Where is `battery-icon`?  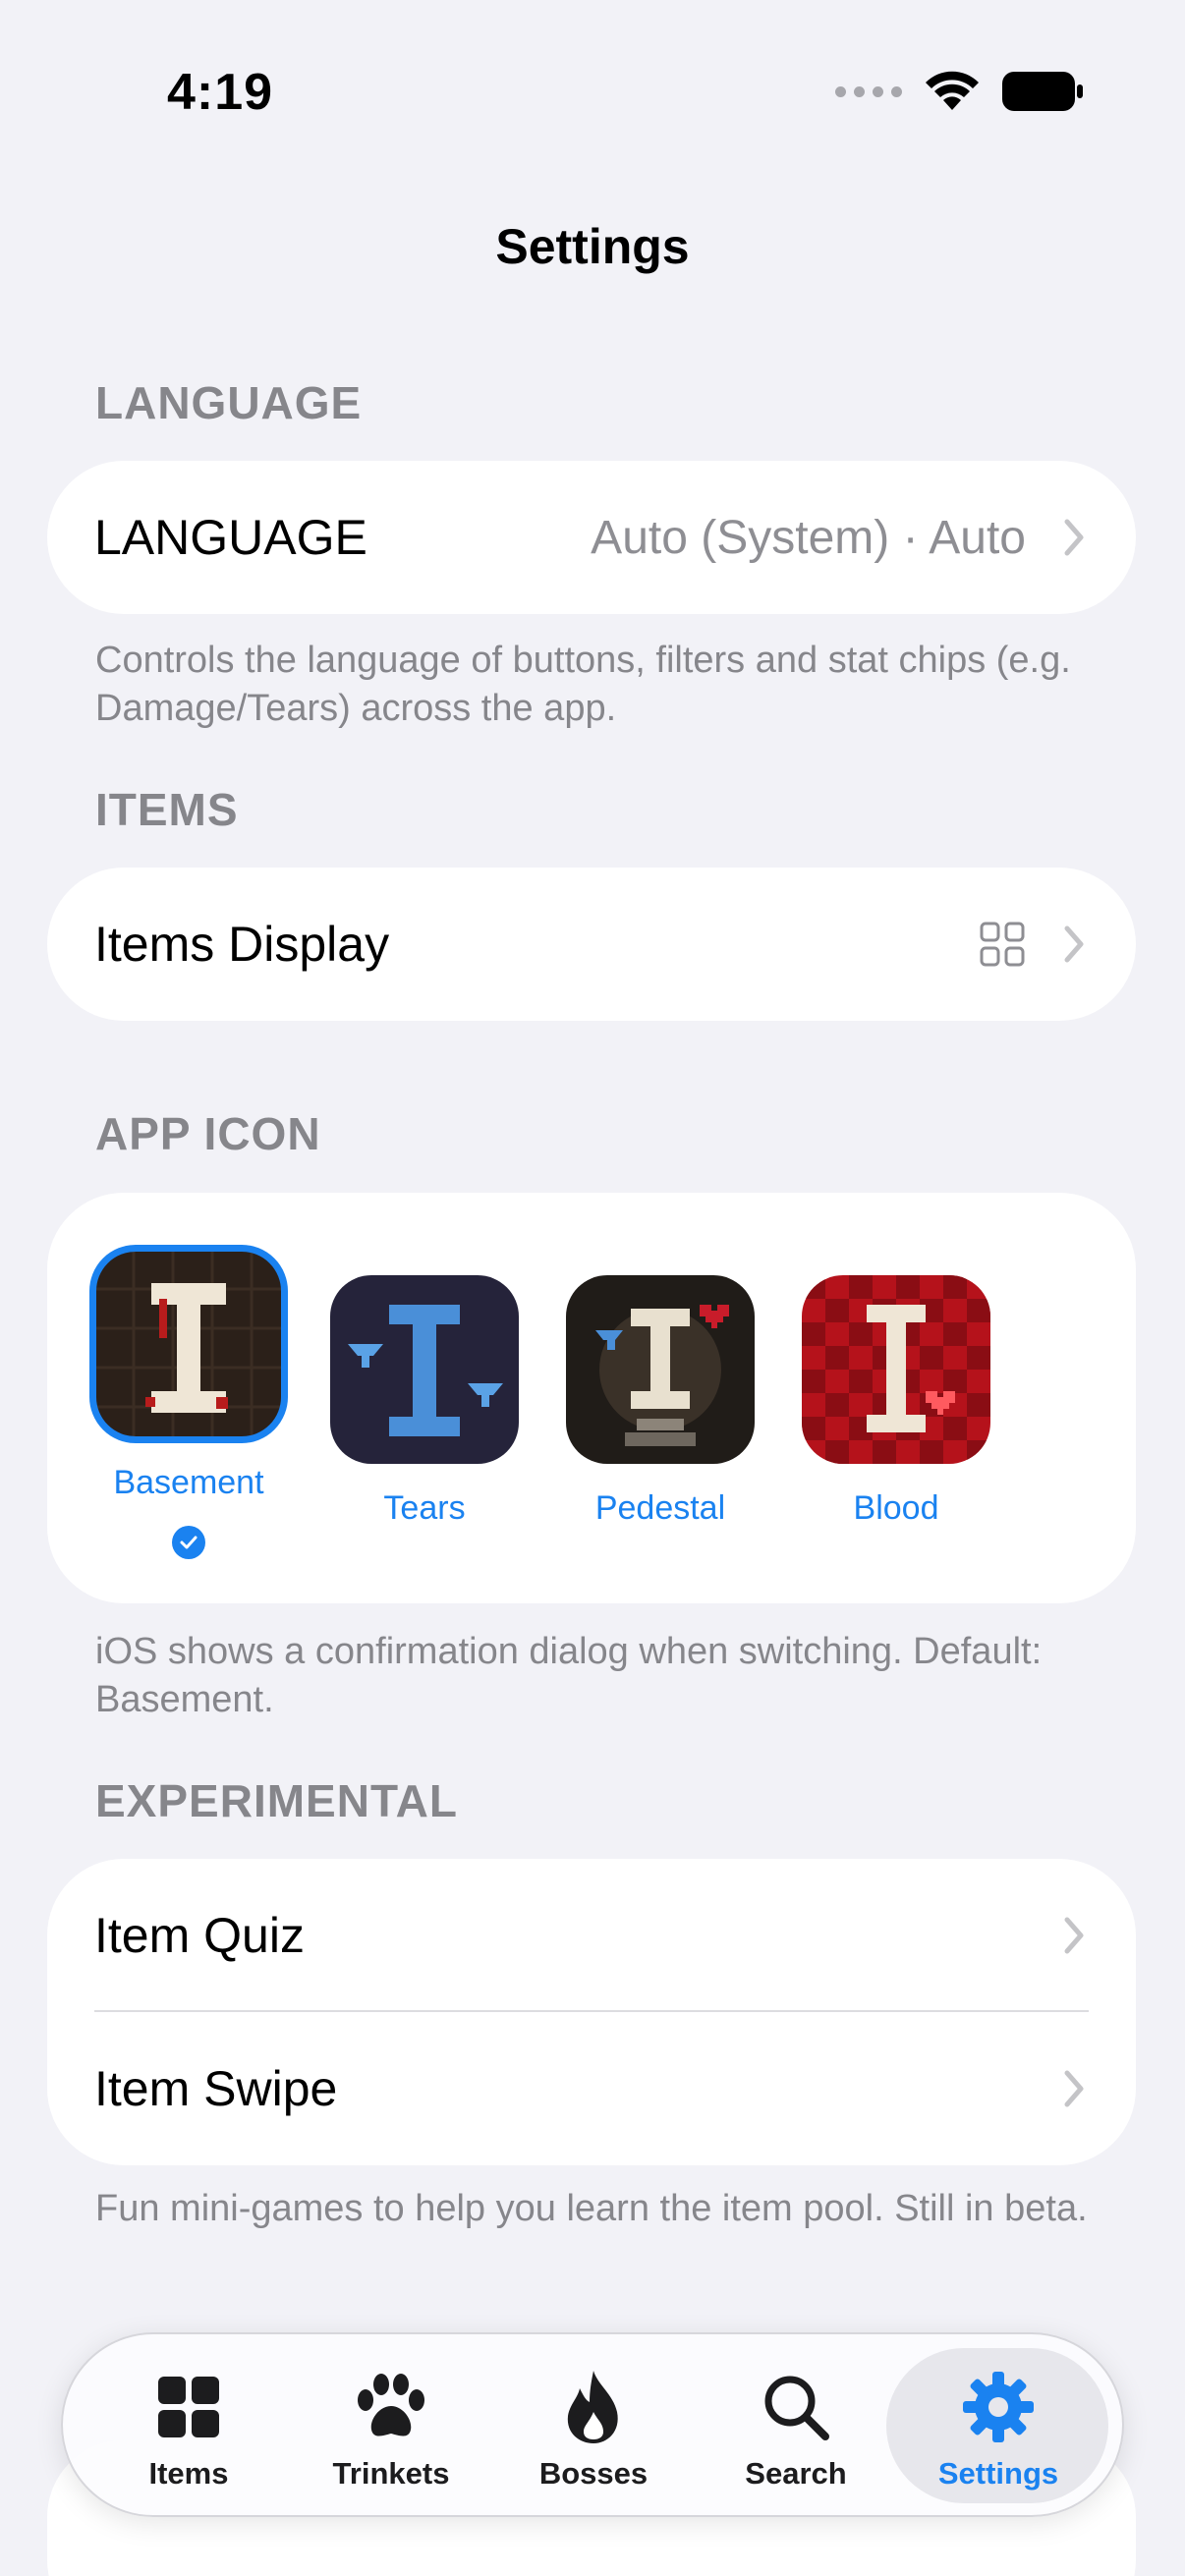 battery-icon is located at coordinates (1042, 91).